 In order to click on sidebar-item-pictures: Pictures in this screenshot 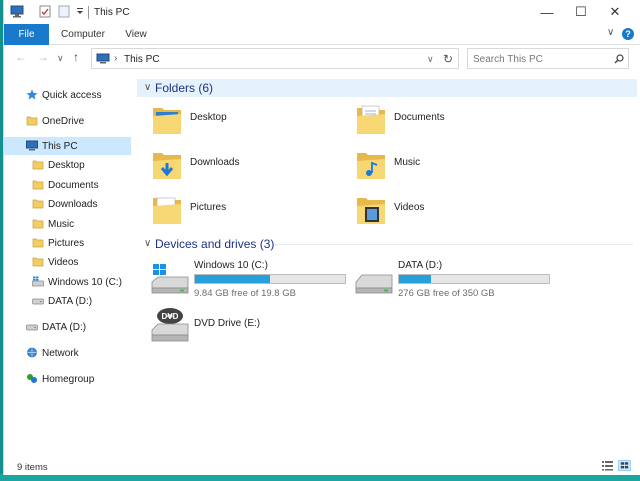, I will do `click(67, 243)`.